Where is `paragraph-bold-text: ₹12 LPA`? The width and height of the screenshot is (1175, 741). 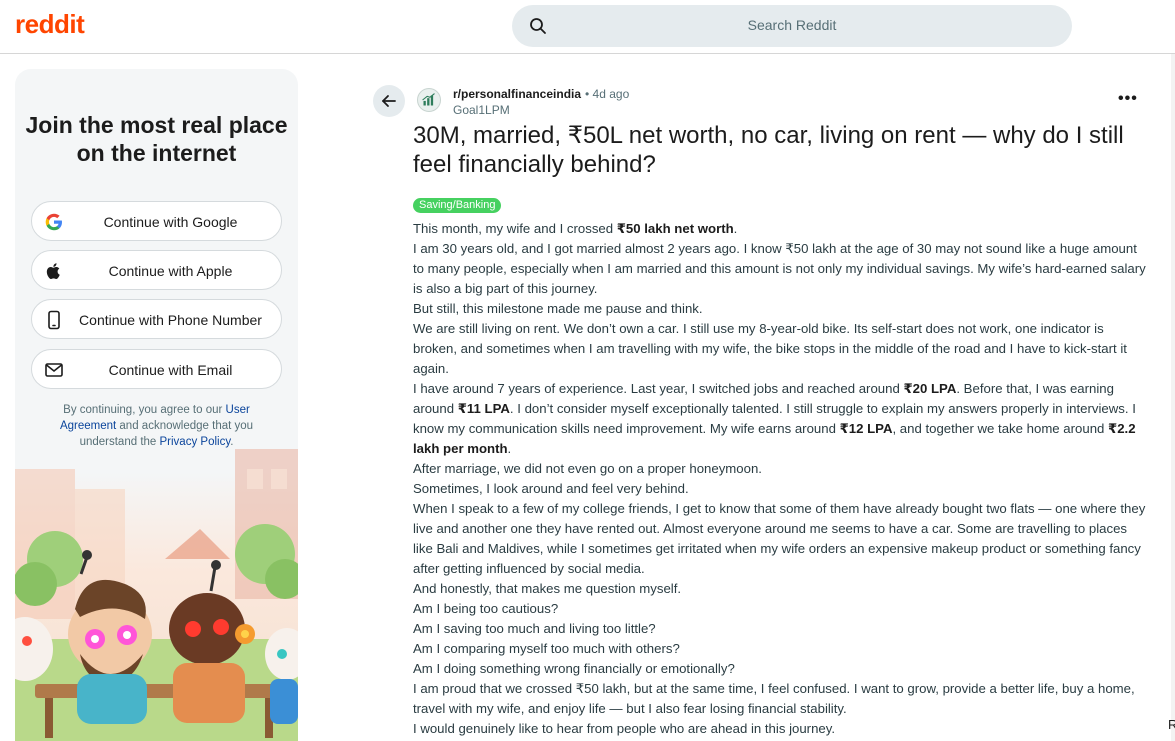
paragraph-bold-text: ₹12 LPA is located at coordinates (866, 428).